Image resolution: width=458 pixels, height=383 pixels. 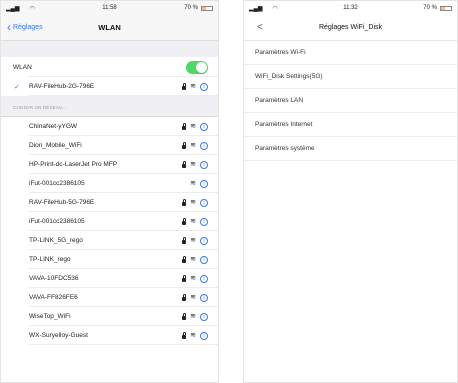 What do you see at coordinates (197, 67) in the screenshot?
I see `wlan-toggle` at bounding box center [197, 67].